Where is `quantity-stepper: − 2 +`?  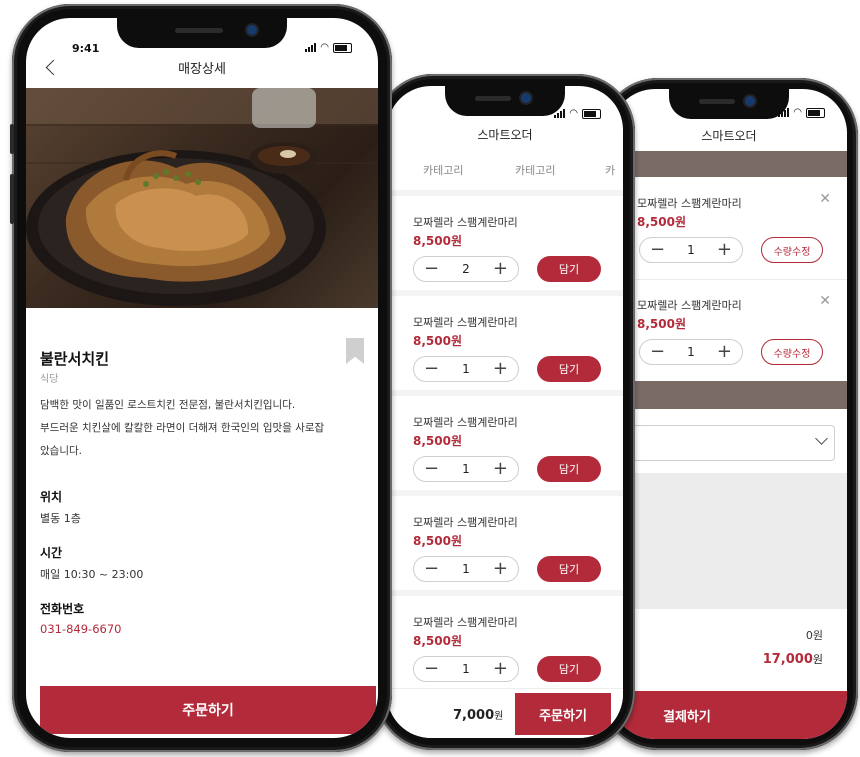
quantity-stepper: − 2 + is located at coordinates (466, 269).